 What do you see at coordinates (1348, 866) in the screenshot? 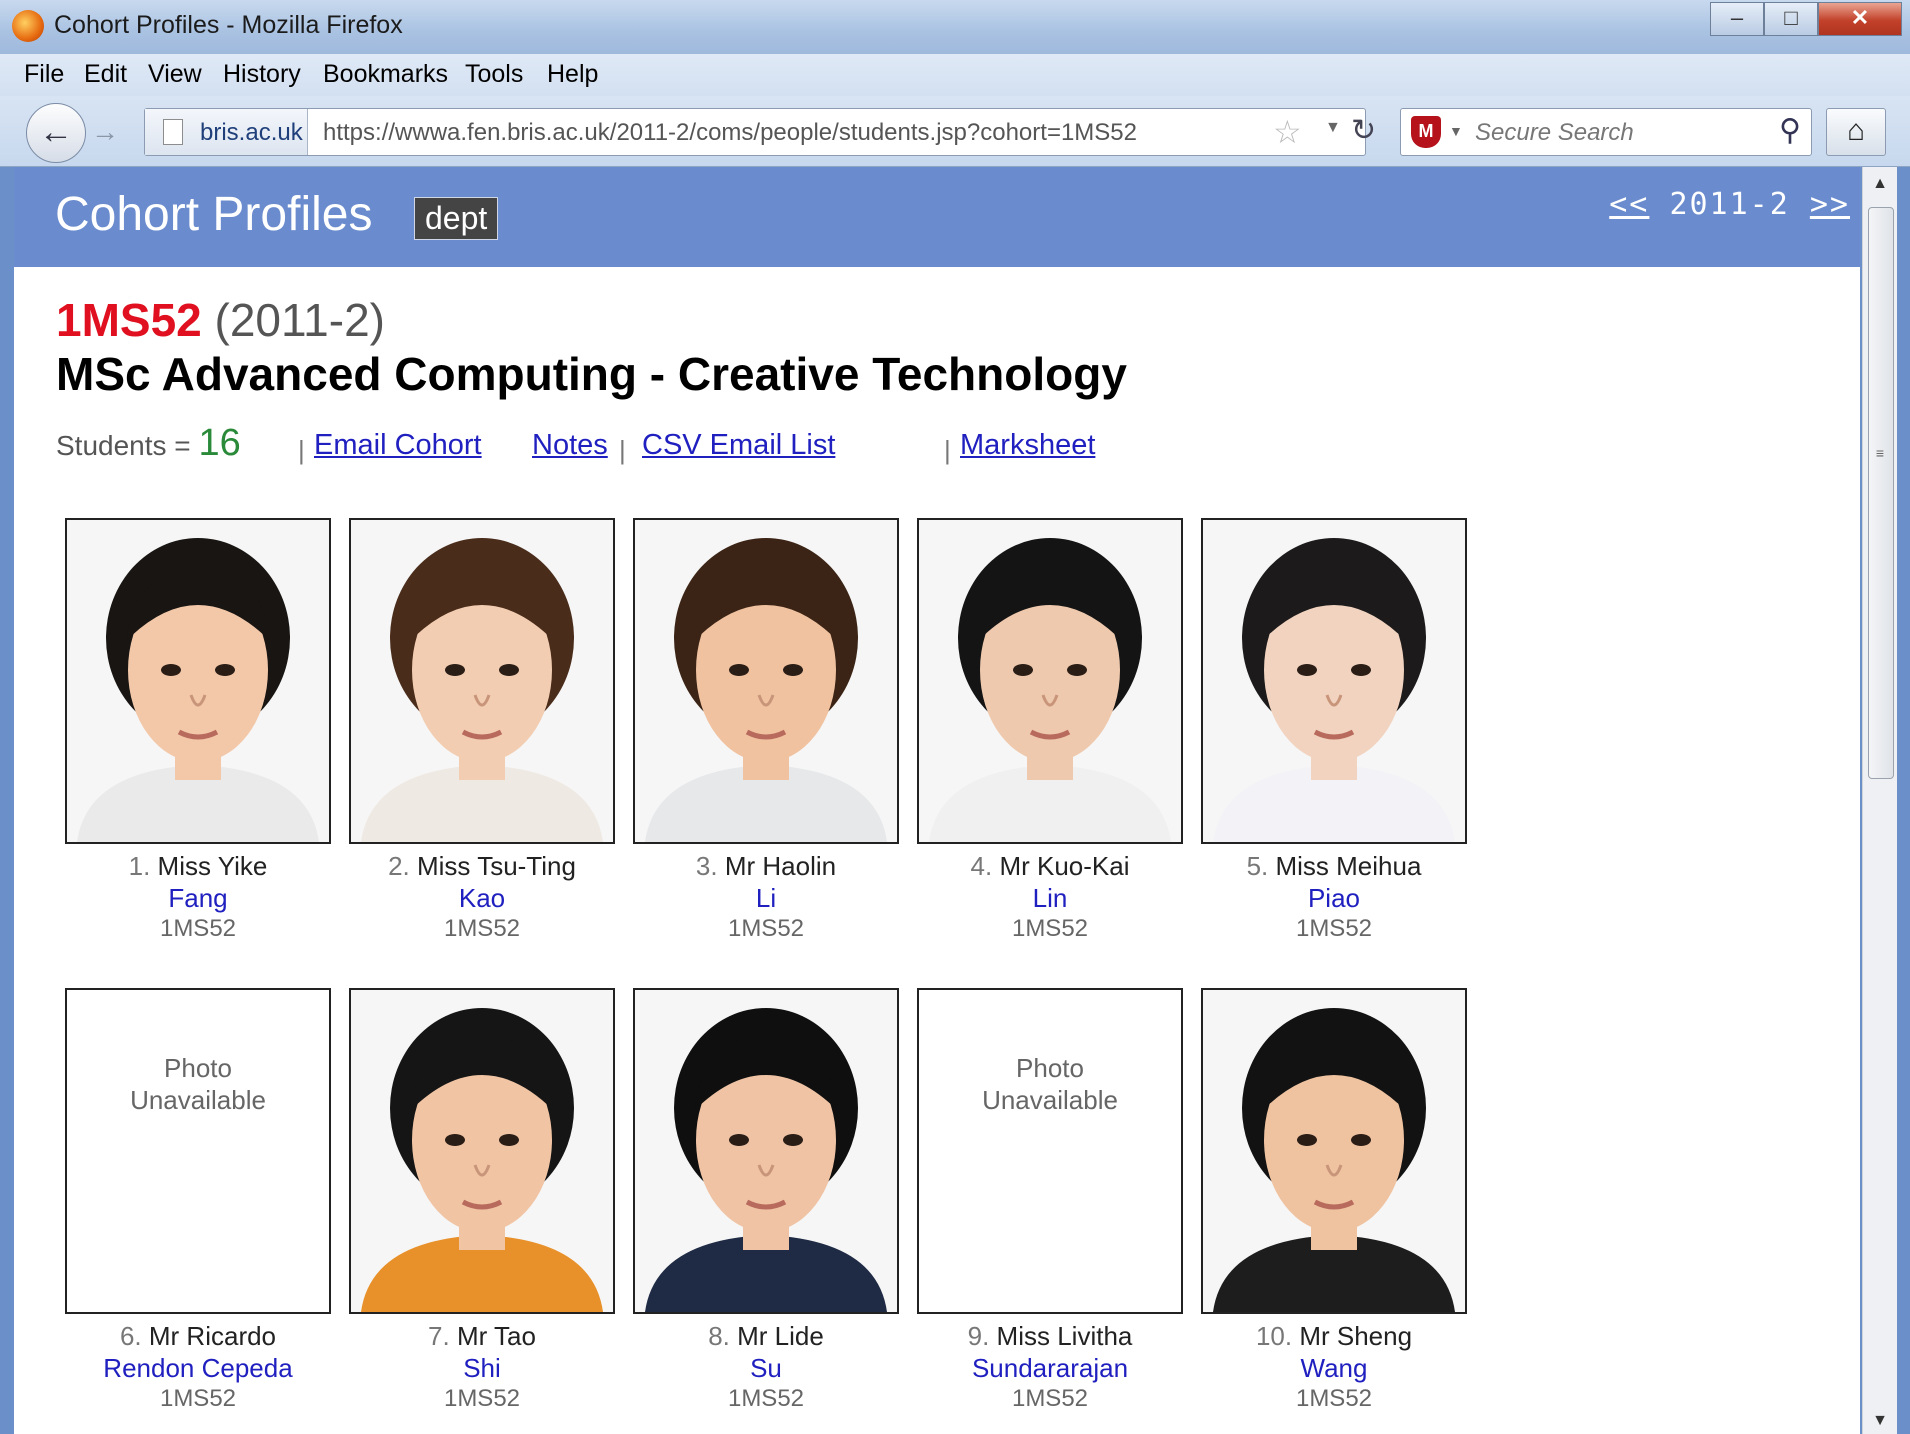
I see `student-given-name: Miss Meihua` at bounding box center [1348, 866].